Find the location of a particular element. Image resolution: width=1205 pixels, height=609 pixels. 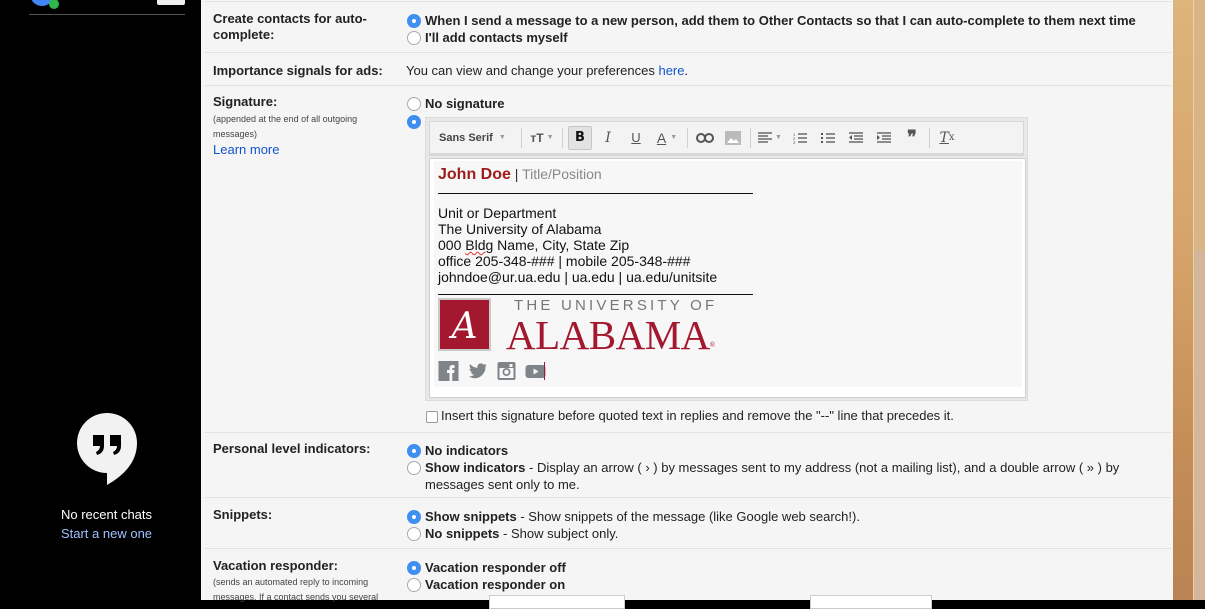

option-label: Vacation responder off is located at coordinates (495, 567).